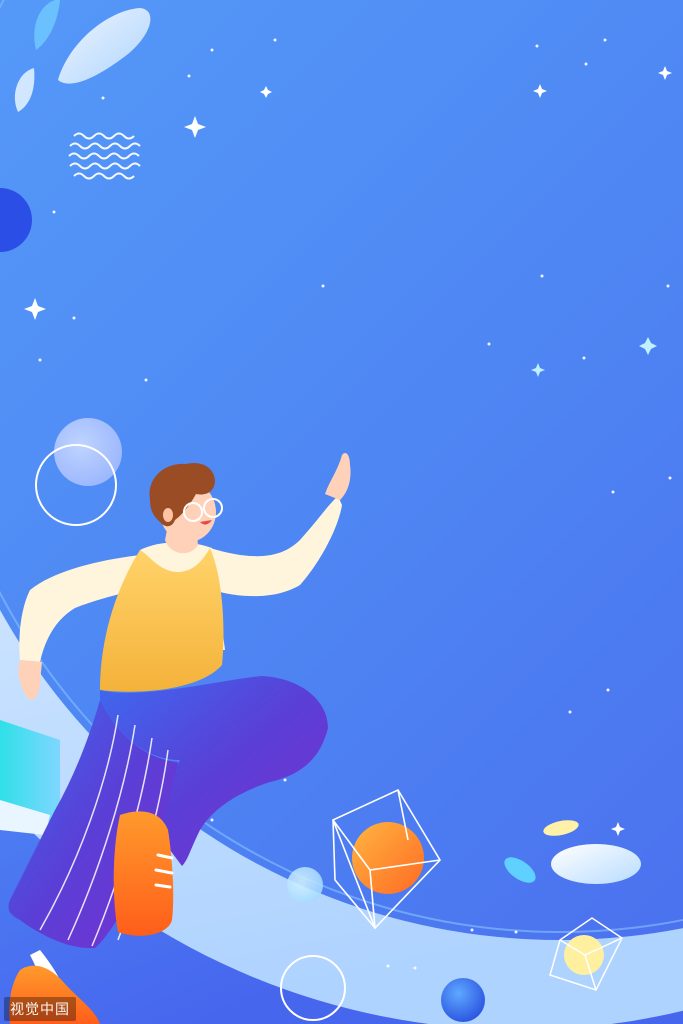 This screenshot has height=1024, width=683. I want to click on orange-orb, so click(388, 858).